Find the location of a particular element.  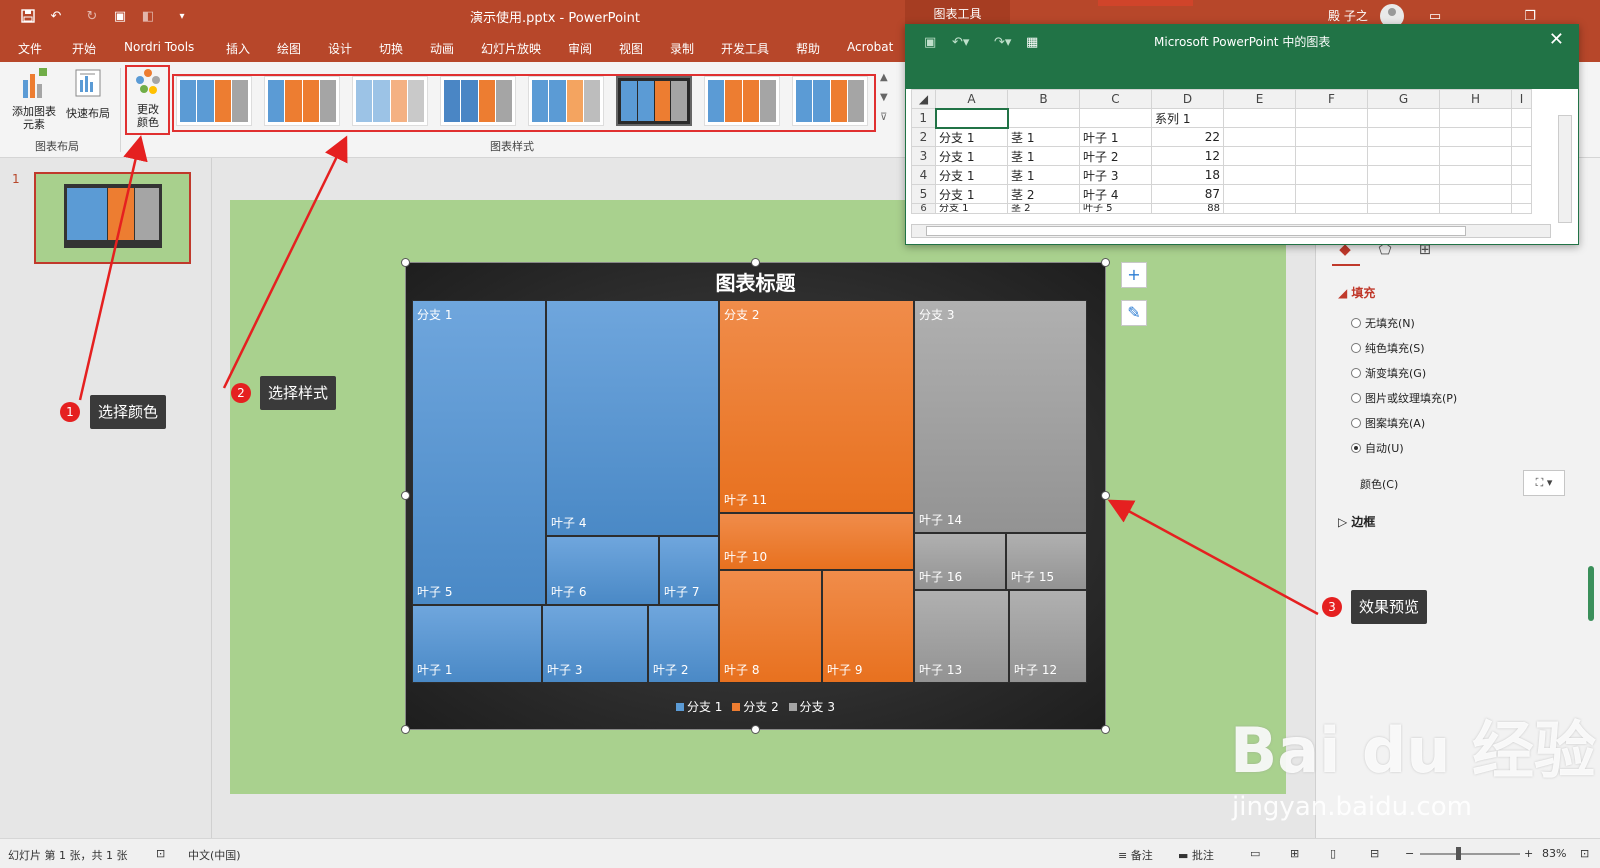

cell: 88 is located at coordinates (1187, 208).